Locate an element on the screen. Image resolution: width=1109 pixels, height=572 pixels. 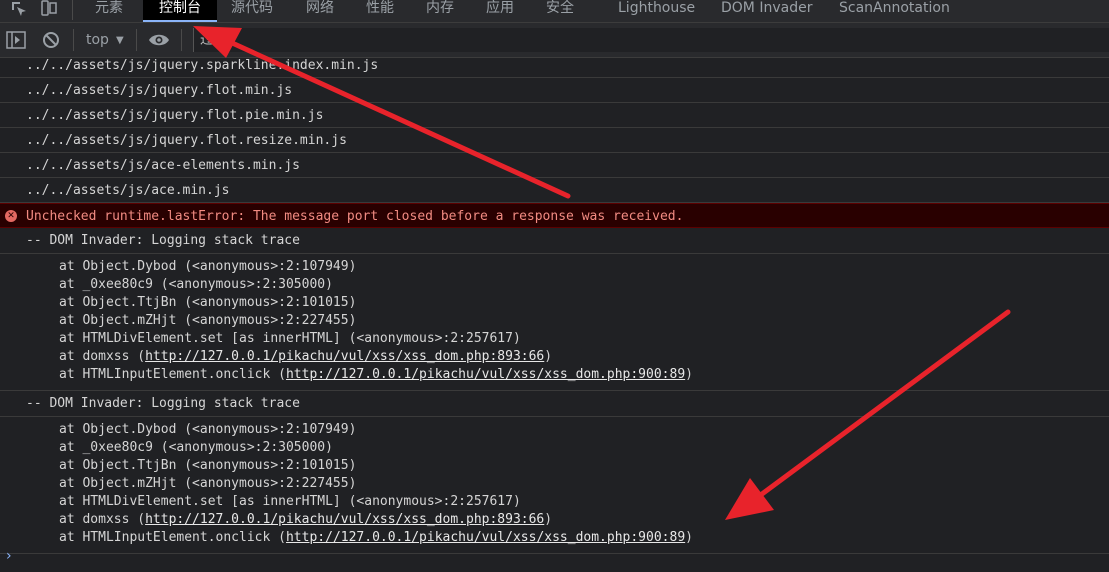
log-row: ../../assets/js/jquery.flot.min.js is located at coordinates (554, 90).